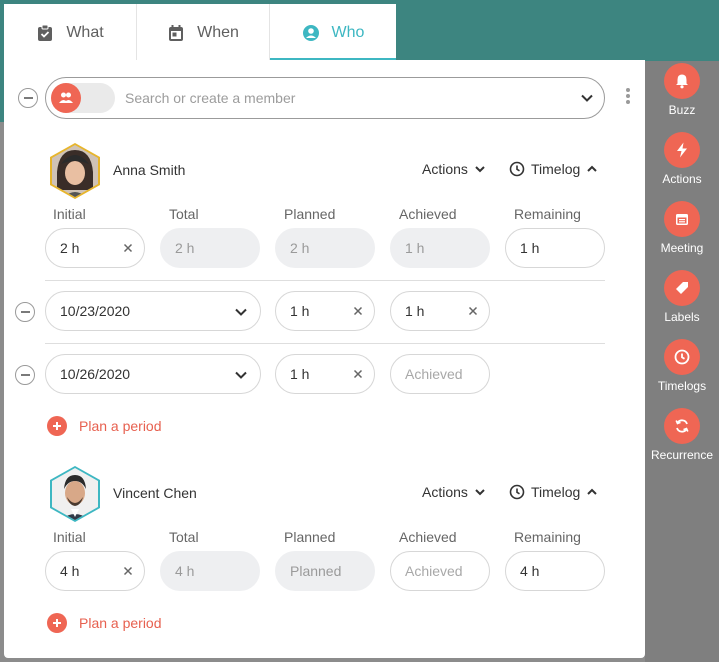  I want to click on side-labels-button: Labels, so click(682, 297).